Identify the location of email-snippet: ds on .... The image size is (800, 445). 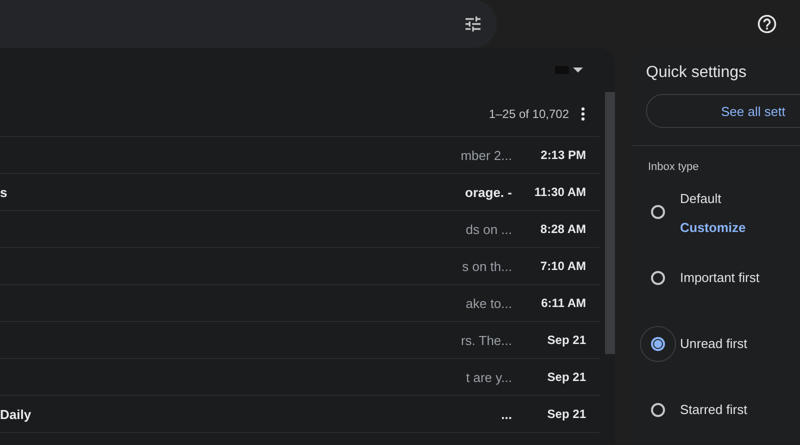
(489, 229).